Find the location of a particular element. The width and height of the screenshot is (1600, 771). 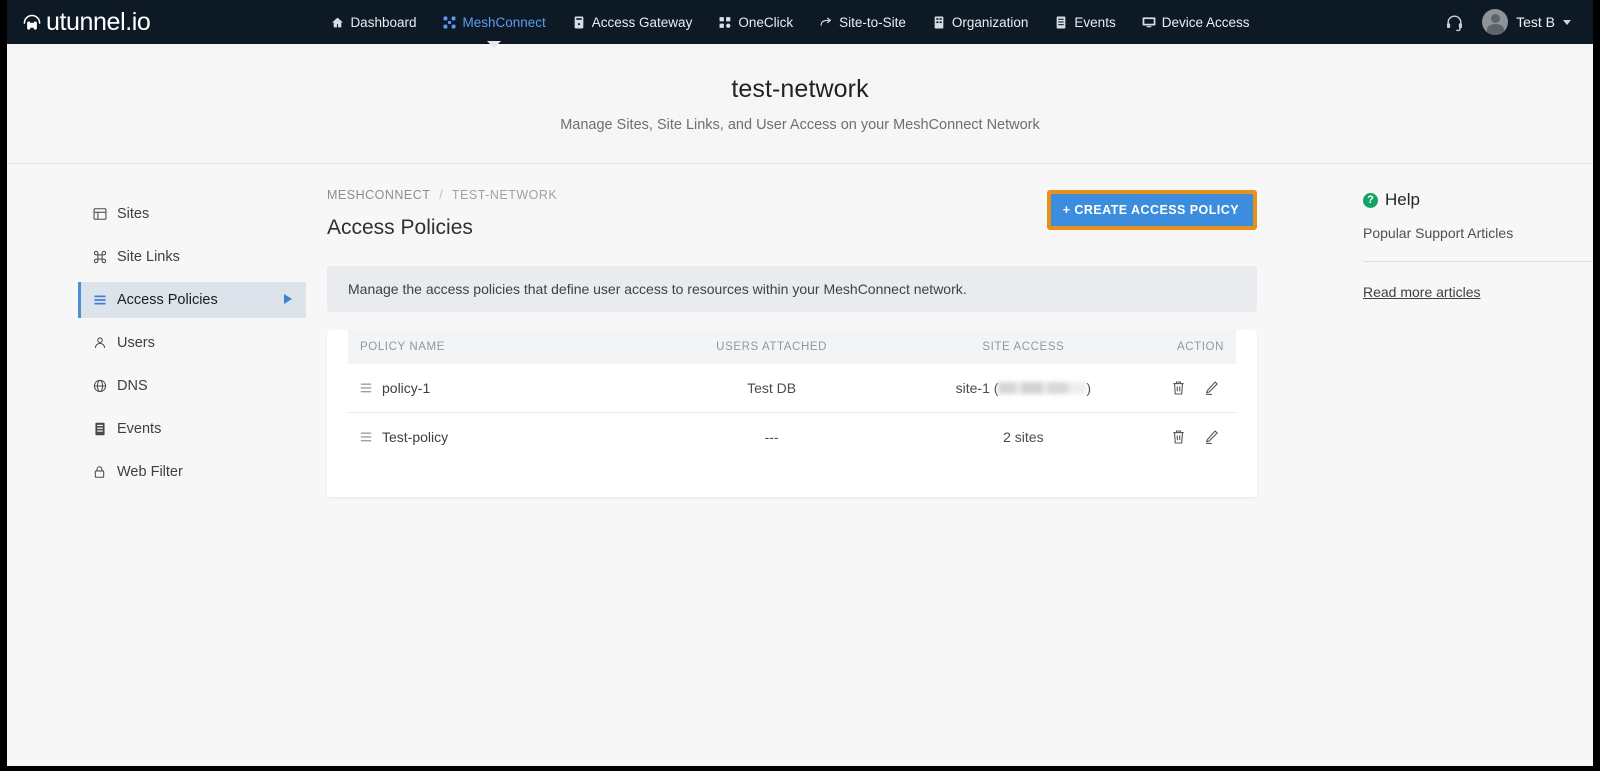

lock-icon is located at coordinates (99, 472).